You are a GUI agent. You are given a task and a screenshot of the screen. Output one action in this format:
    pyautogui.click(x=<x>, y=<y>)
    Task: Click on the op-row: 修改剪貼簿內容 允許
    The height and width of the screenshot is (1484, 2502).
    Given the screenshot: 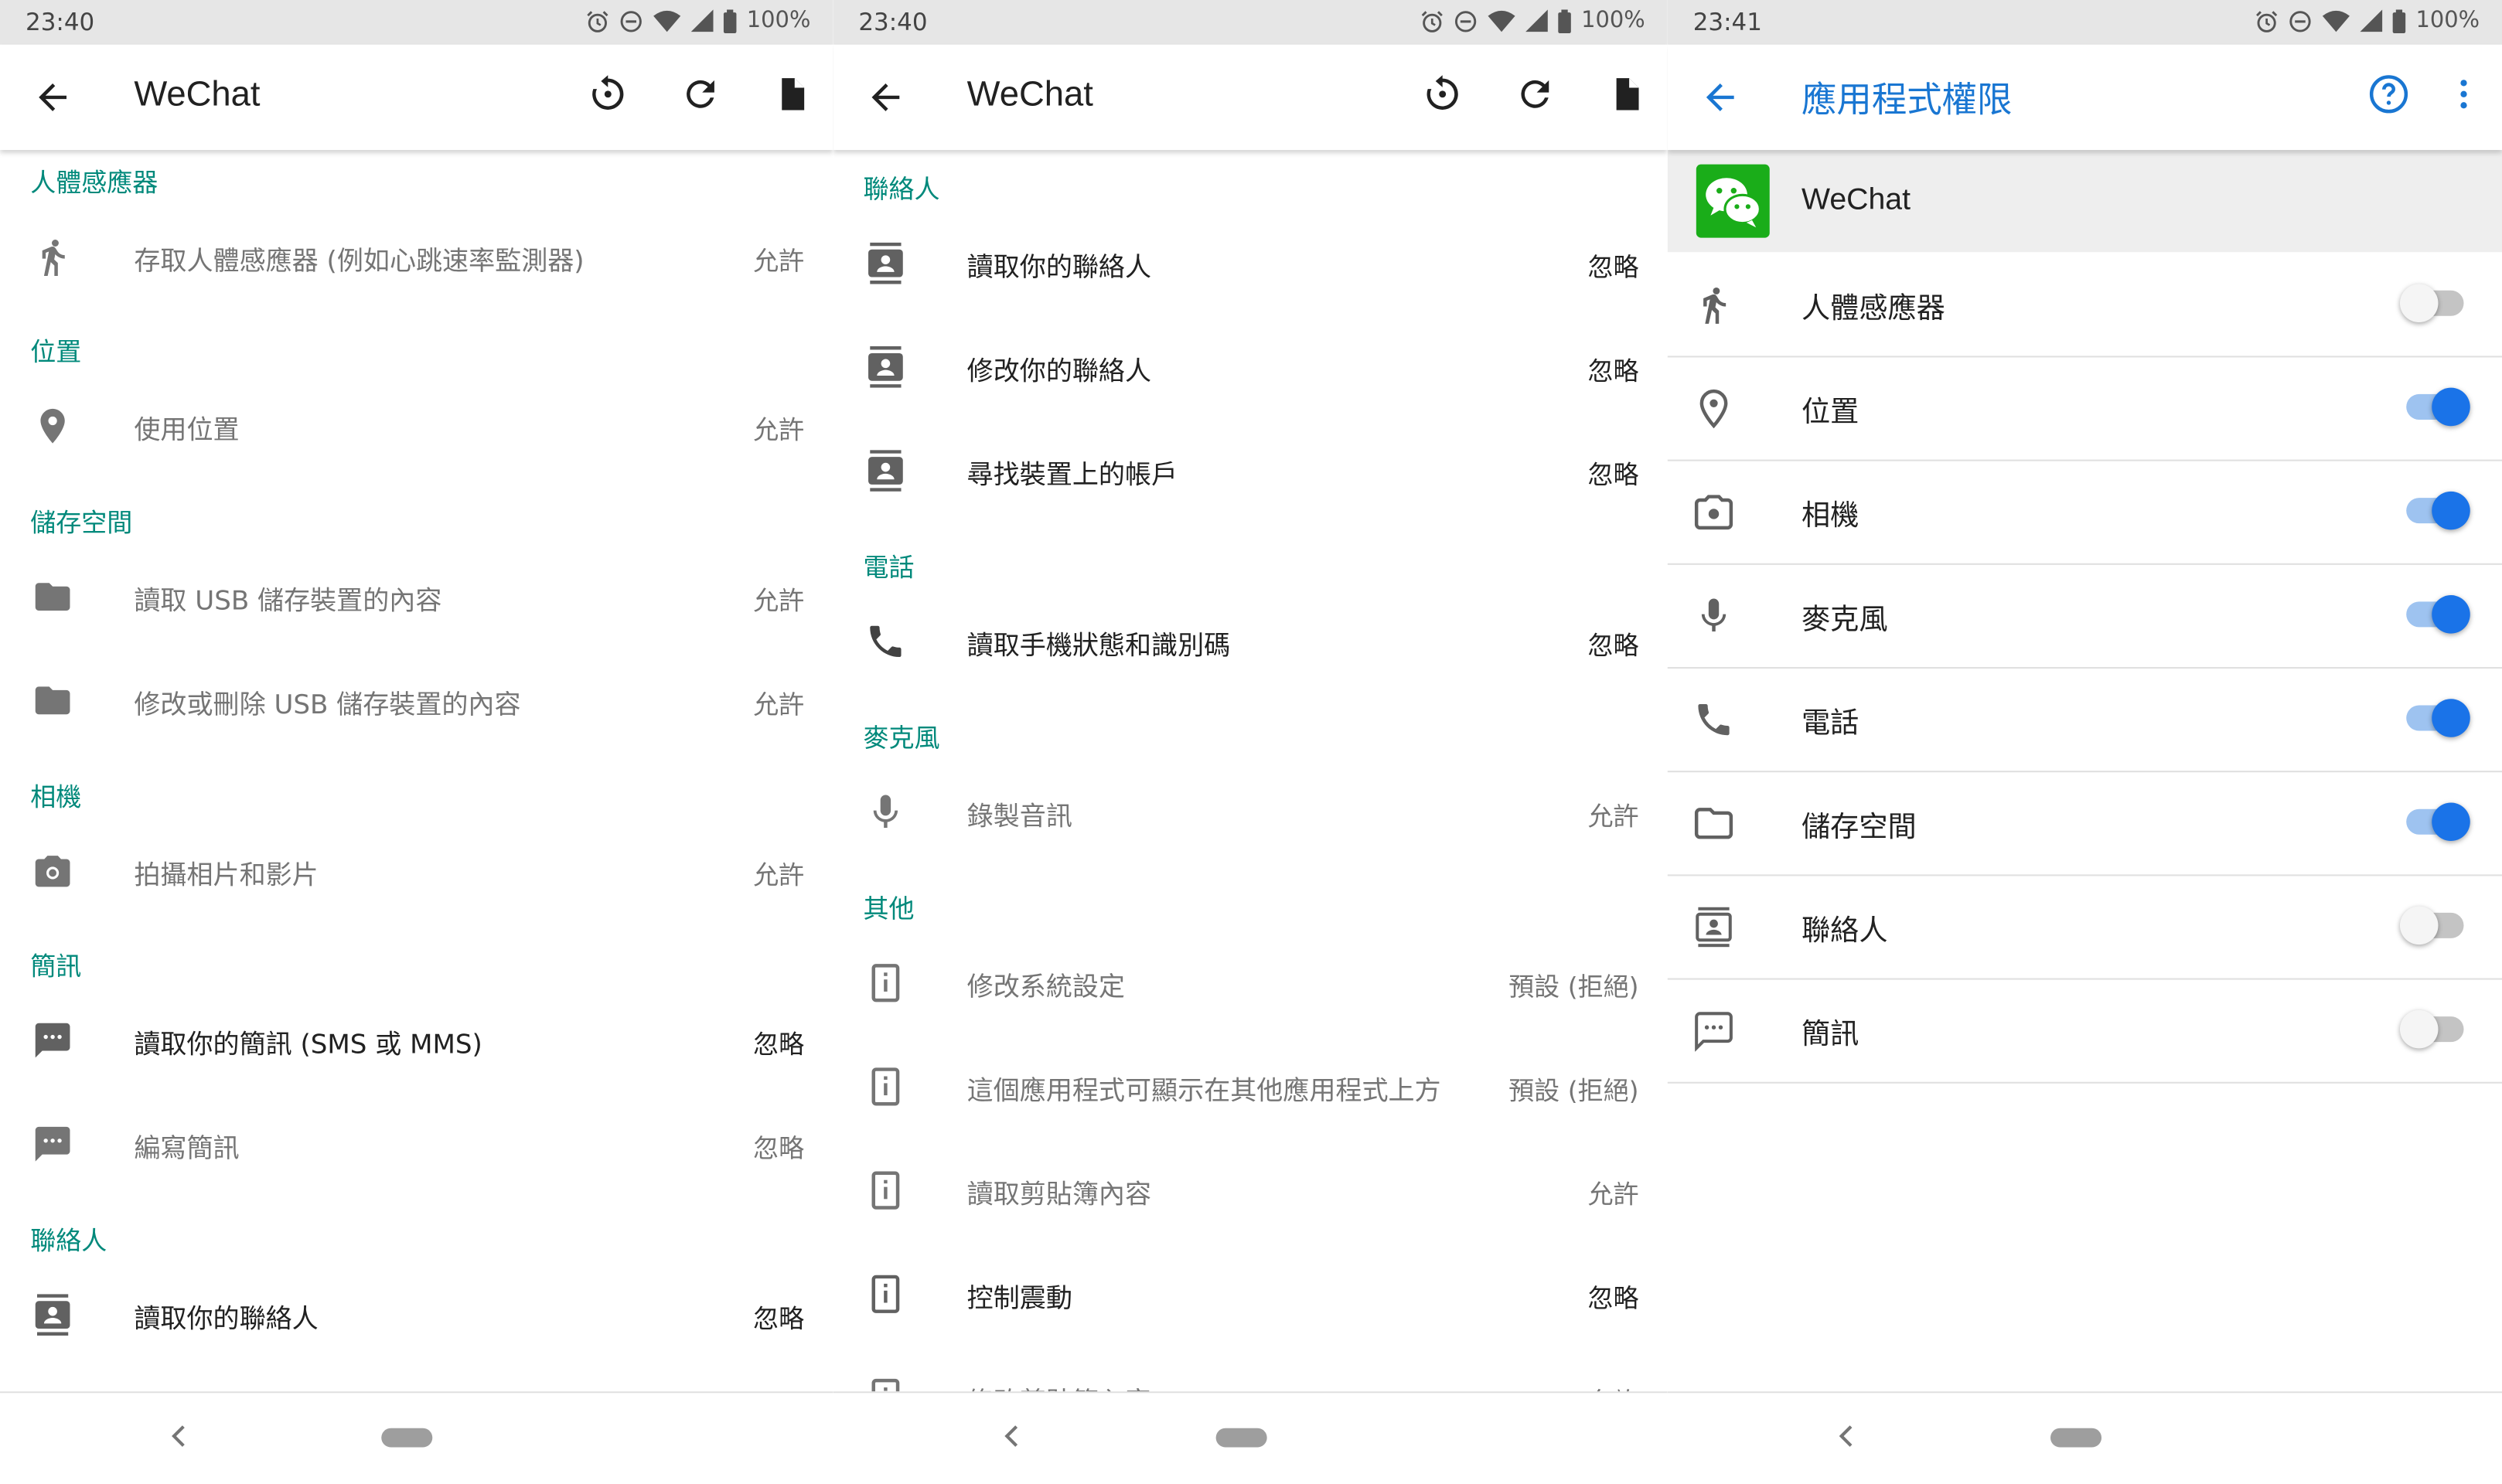 What is the action you would take?
    pyautogui.click(x=1250, y=1371)
    